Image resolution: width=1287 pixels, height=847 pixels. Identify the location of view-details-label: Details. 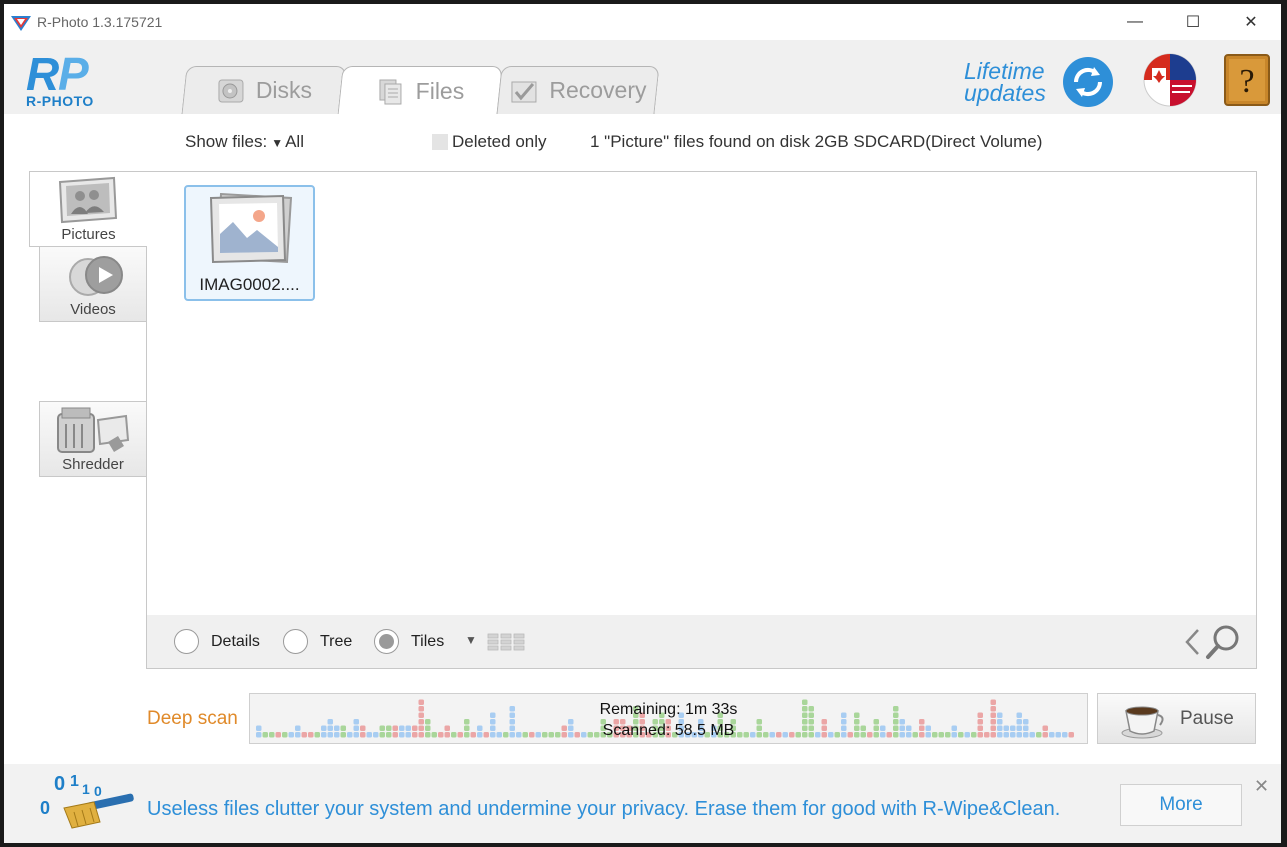
(235, 641).